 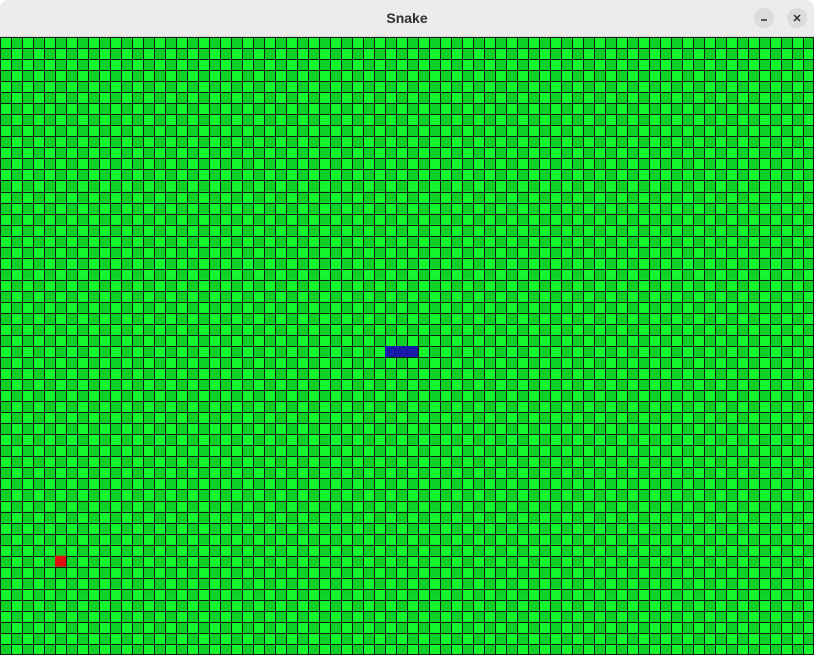 I want to click on close-icon, so click(x=797, y=18).